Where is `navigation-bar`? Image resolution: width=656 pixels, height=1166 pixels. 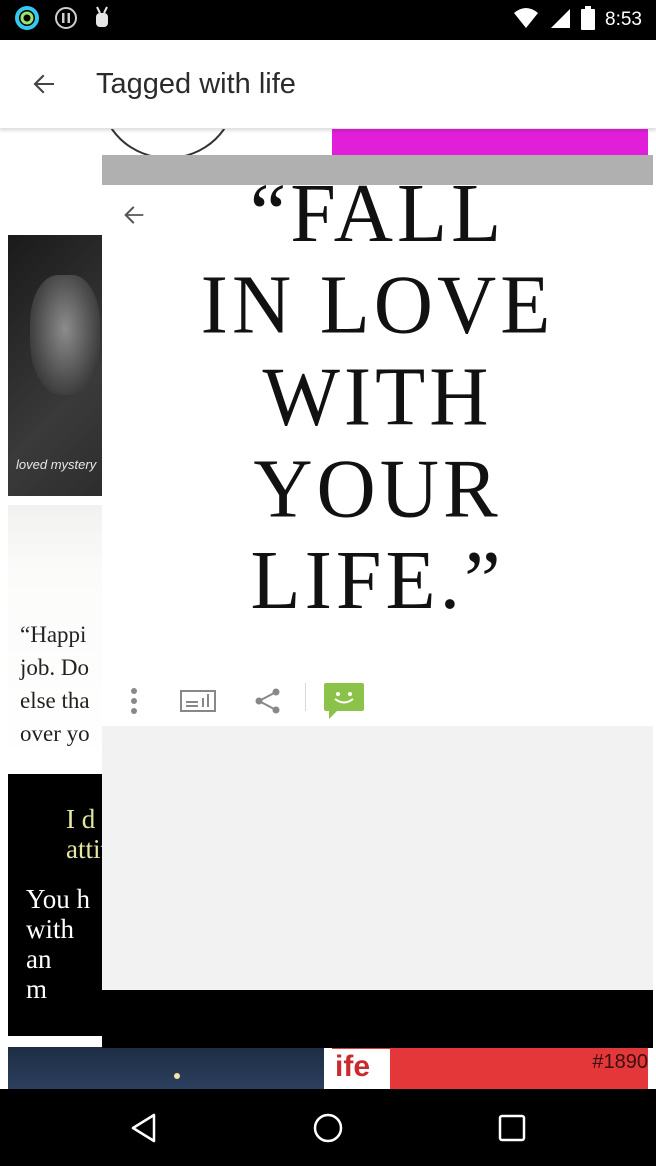
navigation-bar is located at coordinates (328, 1127).